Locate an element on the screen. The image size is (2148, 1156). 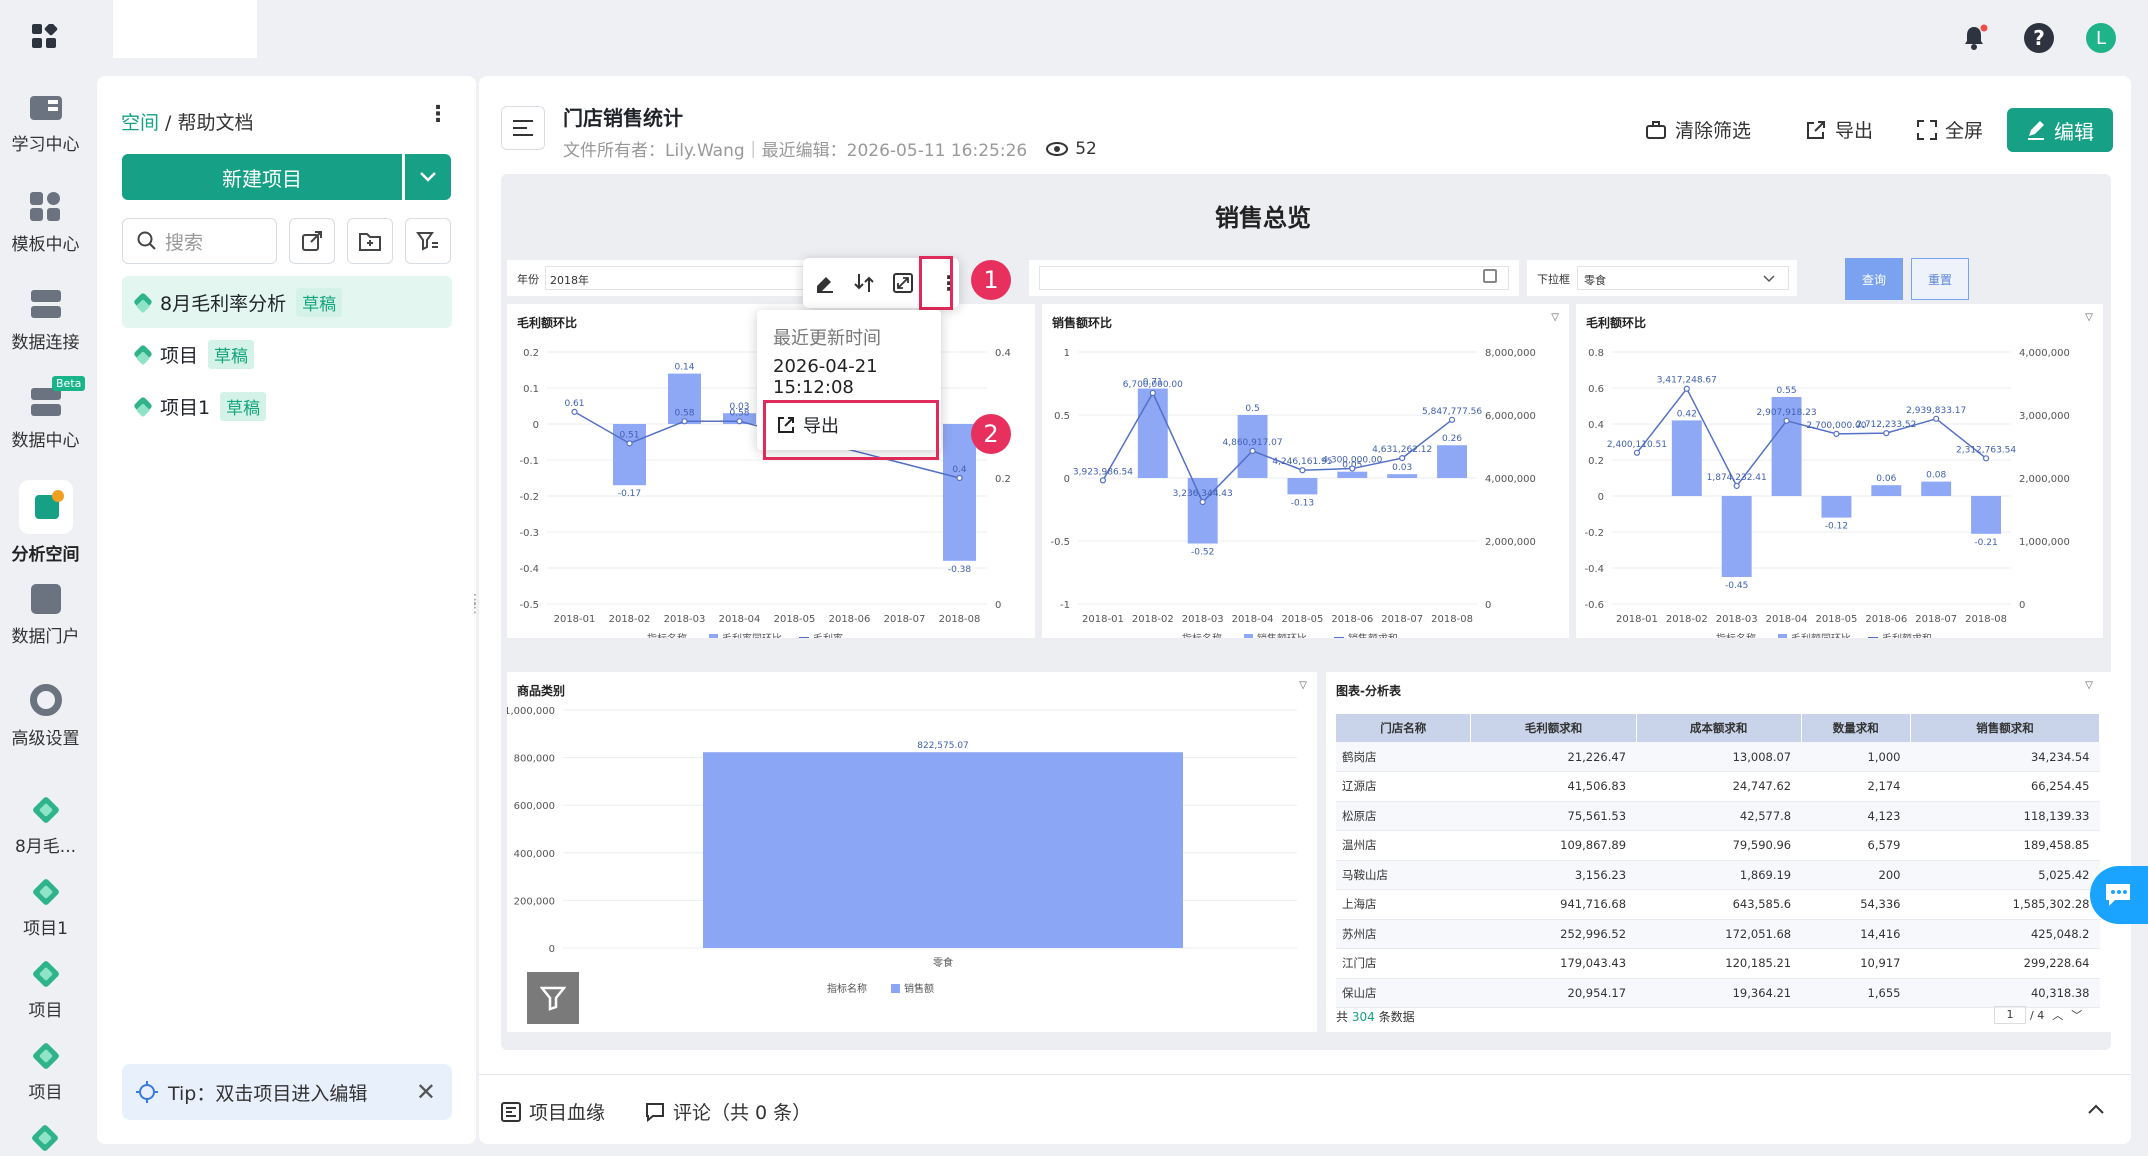
link-project-button is located at coordinates (312, 241).